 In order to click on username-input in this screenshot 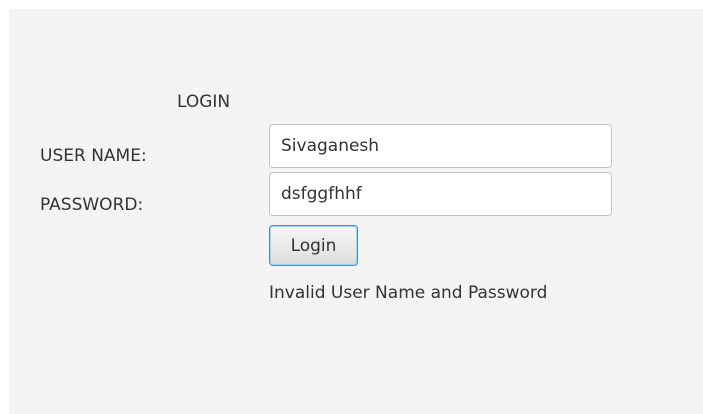, I will do `click(440, 146)`.